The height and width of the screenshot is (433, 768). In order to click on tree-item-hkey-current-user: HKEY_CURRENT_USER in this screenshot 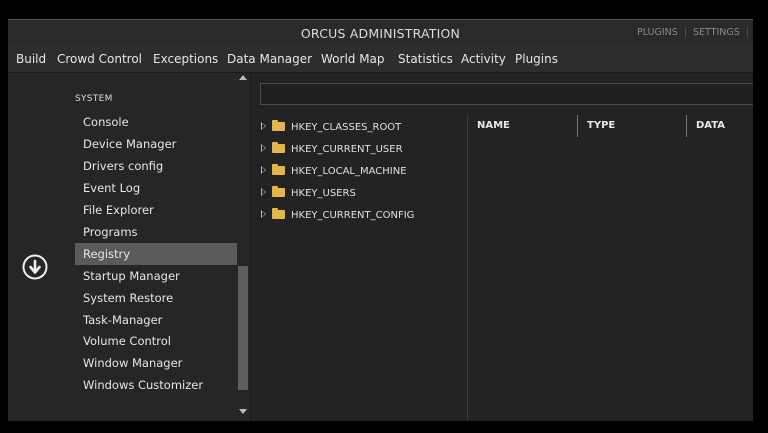, I will do `click(332, 150)`.